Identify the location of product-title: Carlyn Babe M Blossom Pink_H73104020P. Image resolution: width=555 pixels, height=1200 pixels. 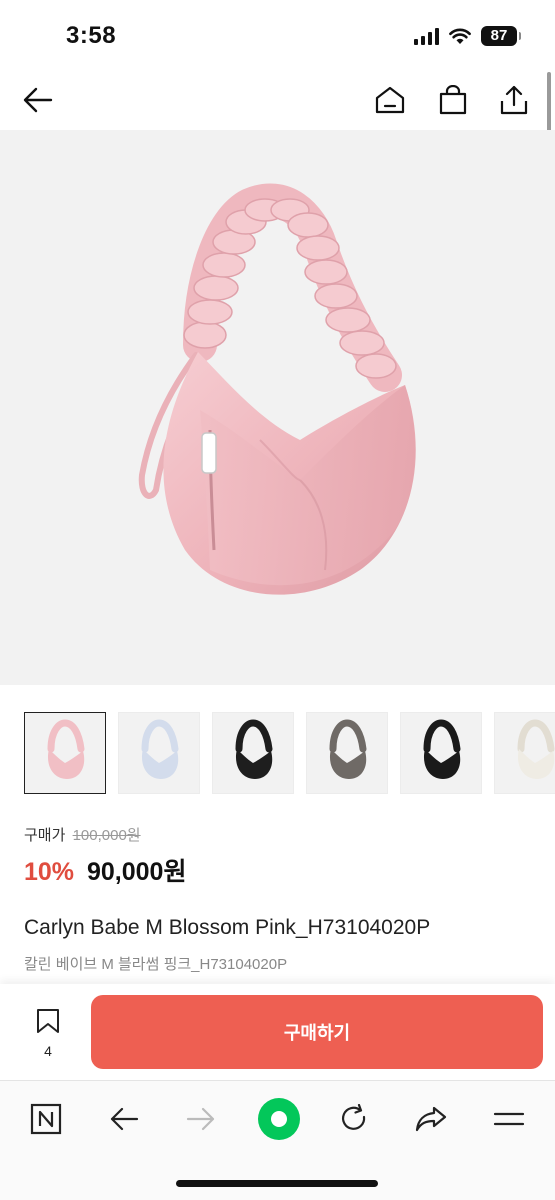
(227, 927).